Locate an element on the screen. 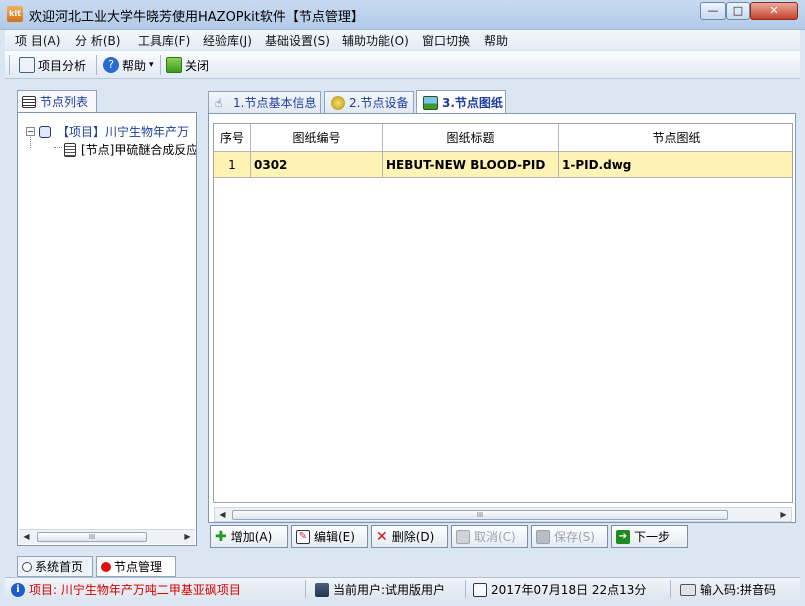  tree-horizontal-scrollbar: ◀ III ▶ is located at coordinates (107, 536).